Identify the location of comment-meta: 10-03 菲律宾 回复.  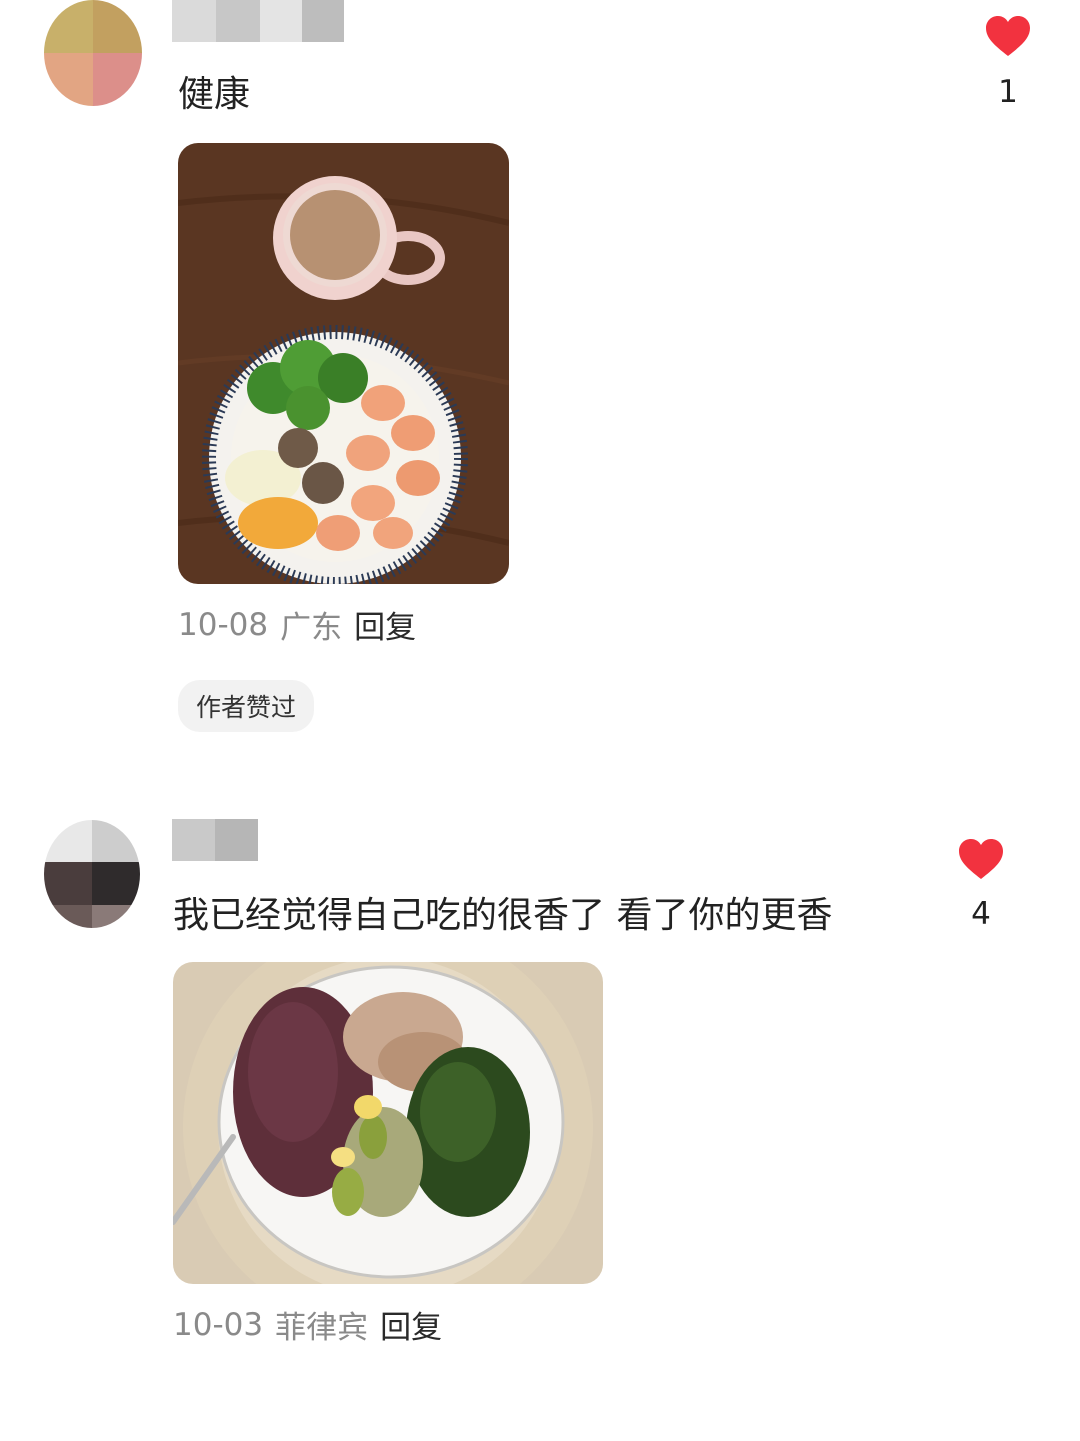
(307, 1324).